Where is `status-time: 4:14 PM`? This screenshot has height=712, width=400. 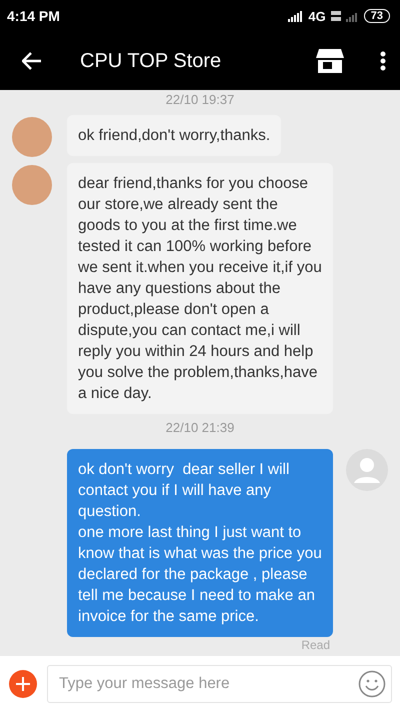
status-time: 4:14 PM is located at coordinates (33, 16).